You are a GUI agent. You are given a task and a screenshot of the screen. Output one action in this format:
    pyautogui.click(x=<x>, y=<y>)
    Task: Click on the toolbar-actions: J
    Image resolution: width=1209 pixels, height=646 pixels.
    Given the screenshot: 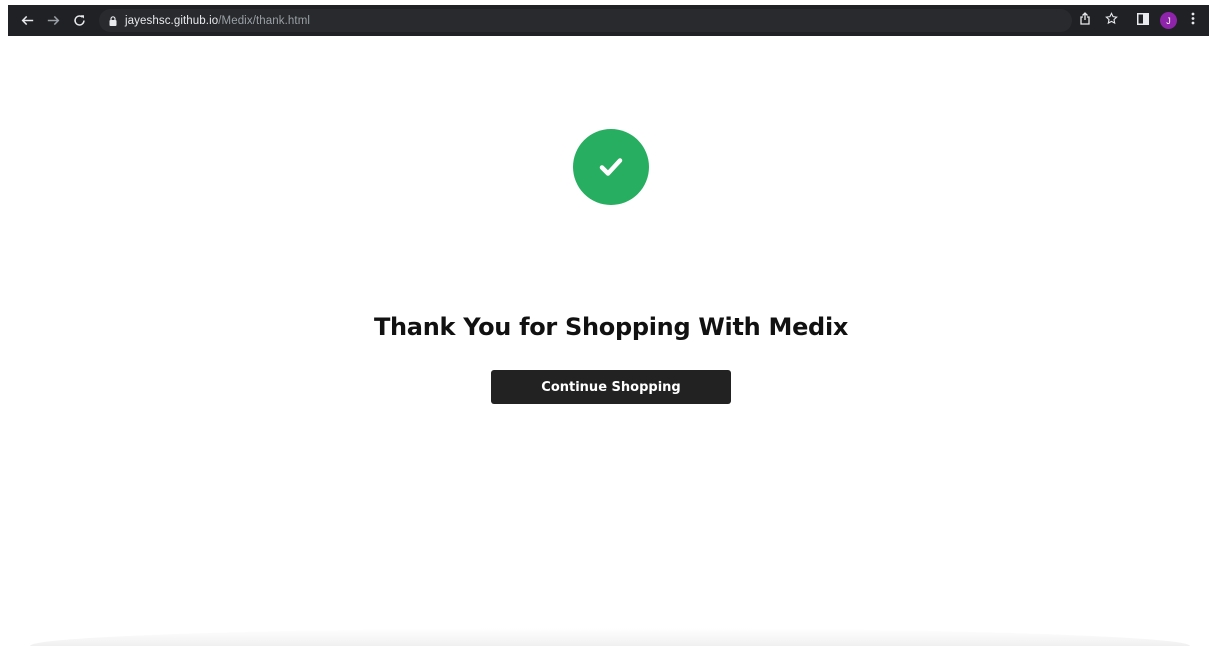 What is the action you would take?
    pyautogui.click(x=1136, y=20)
    